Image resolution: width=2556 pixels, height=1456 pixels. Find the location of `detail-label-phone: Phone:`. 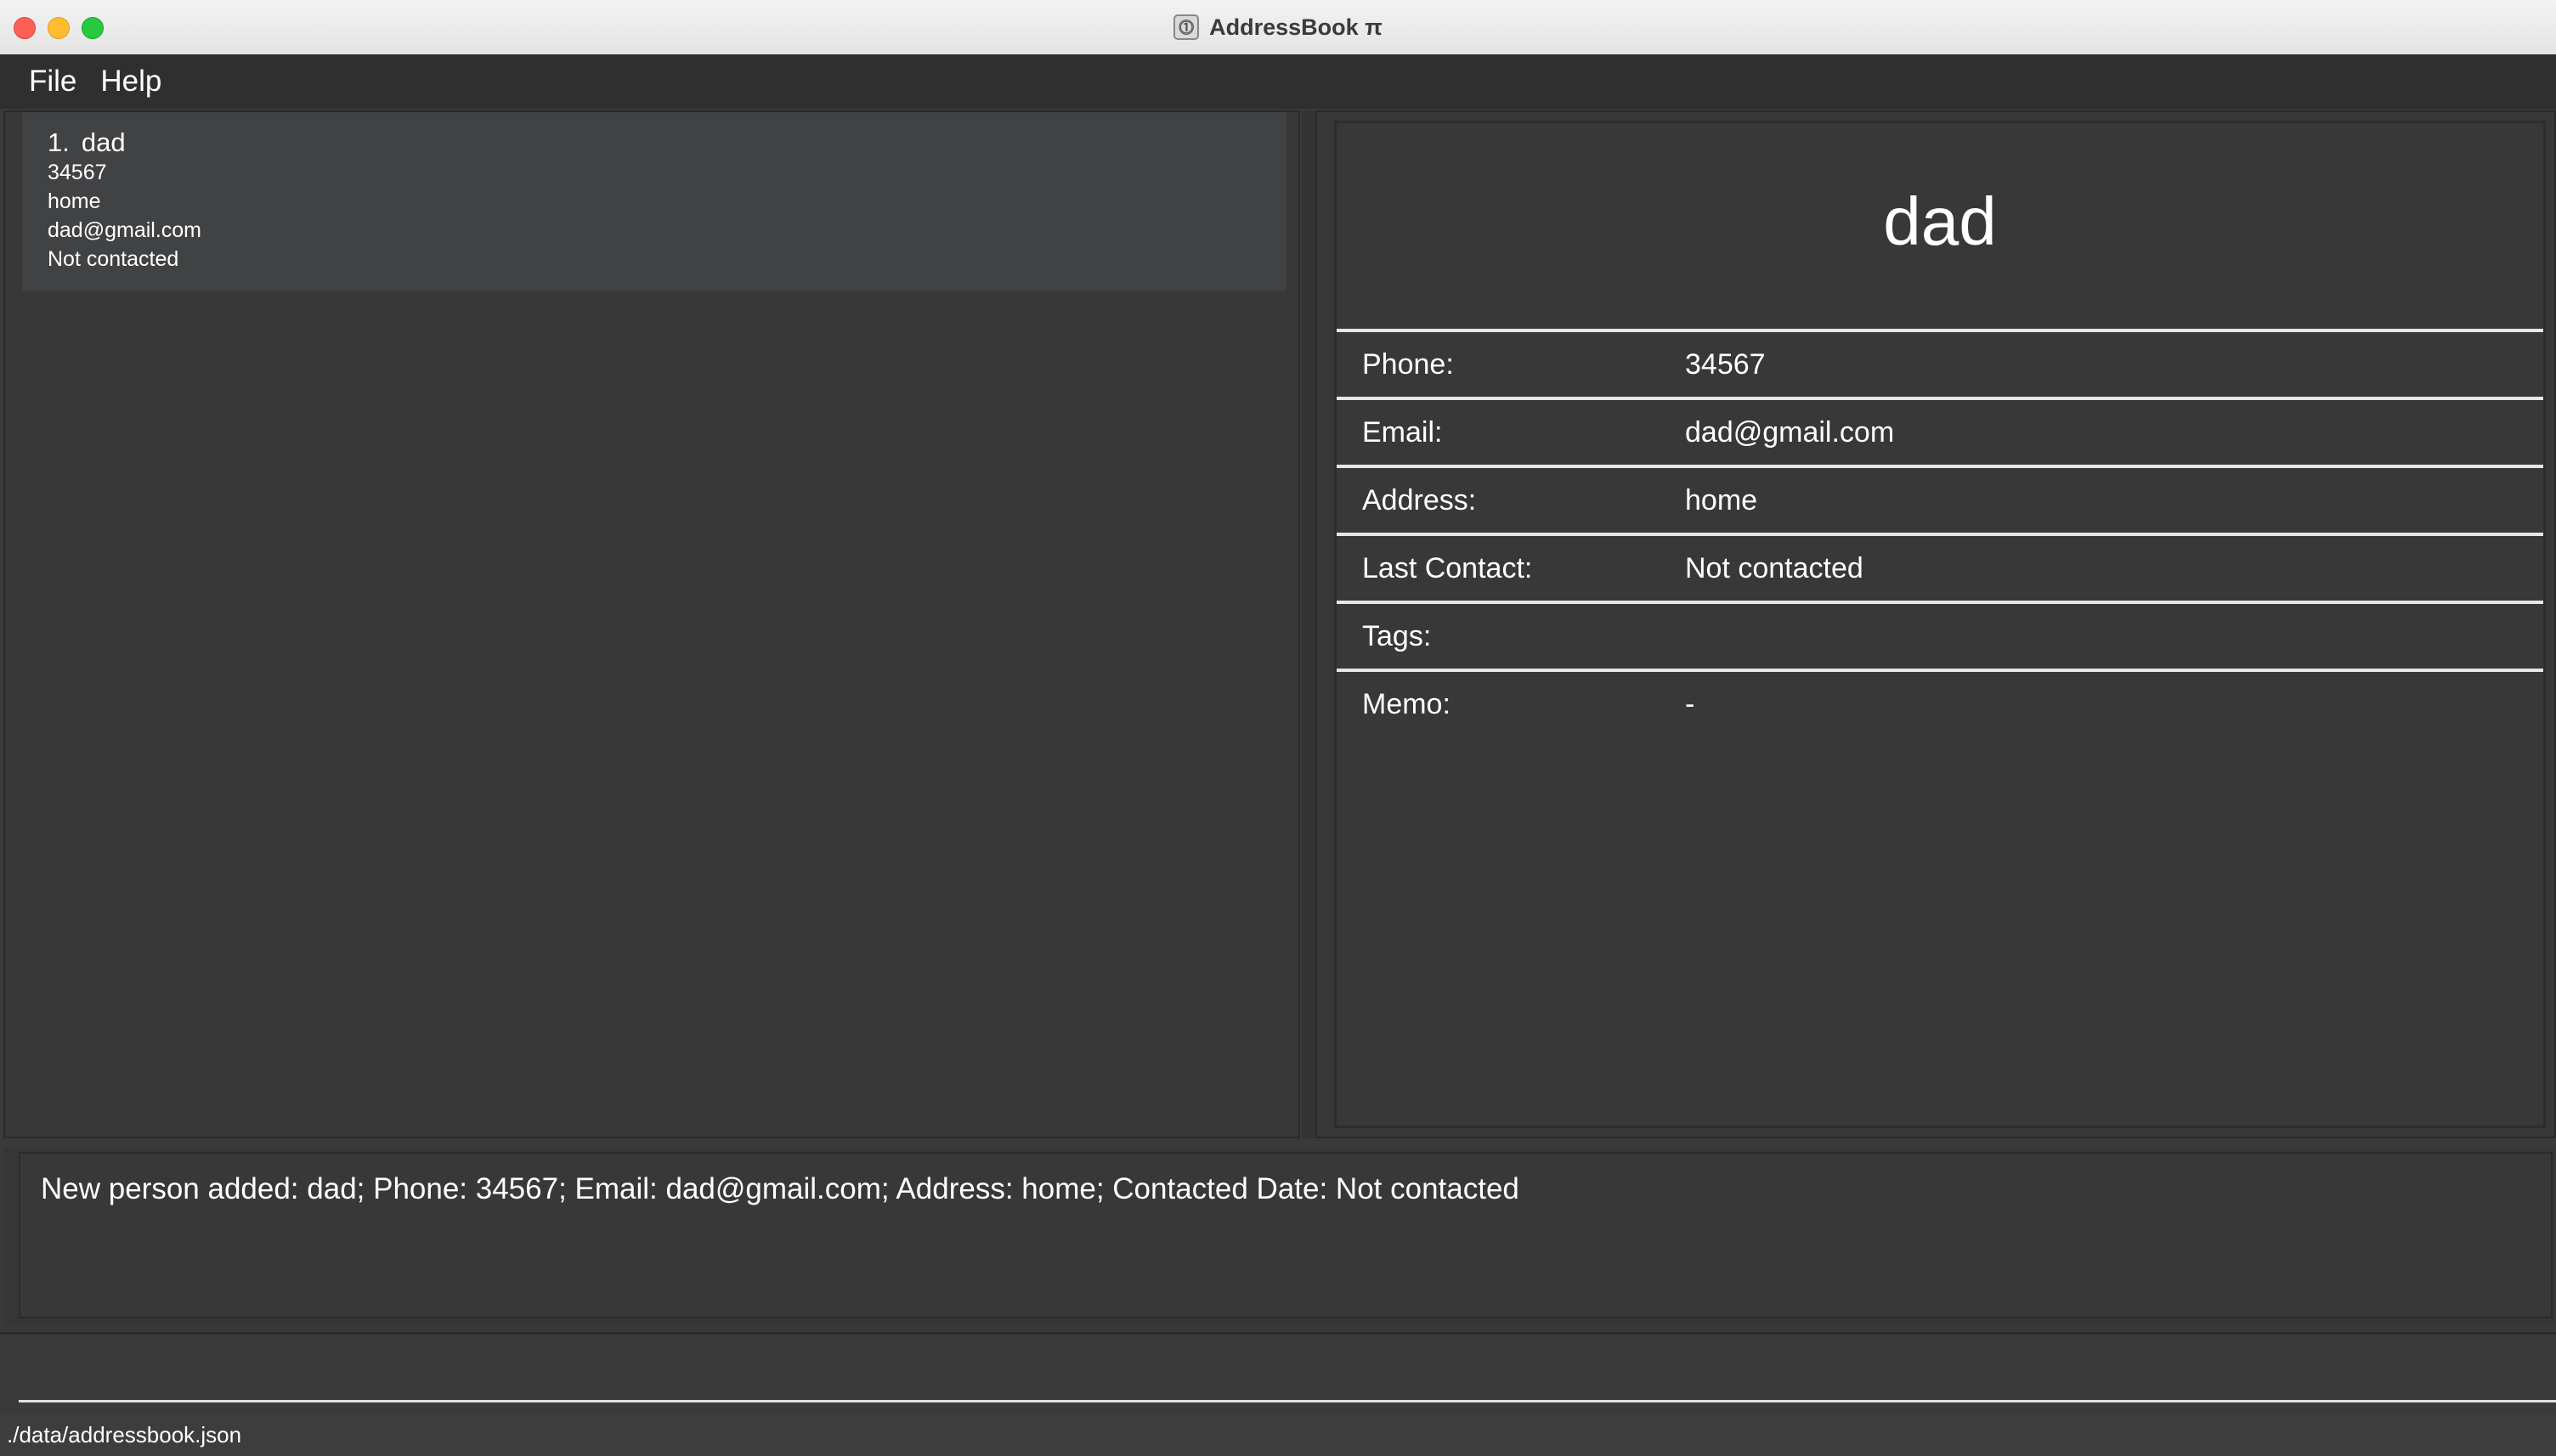

detail-label-phone: Phone: is located at coordinates (1408, 364).